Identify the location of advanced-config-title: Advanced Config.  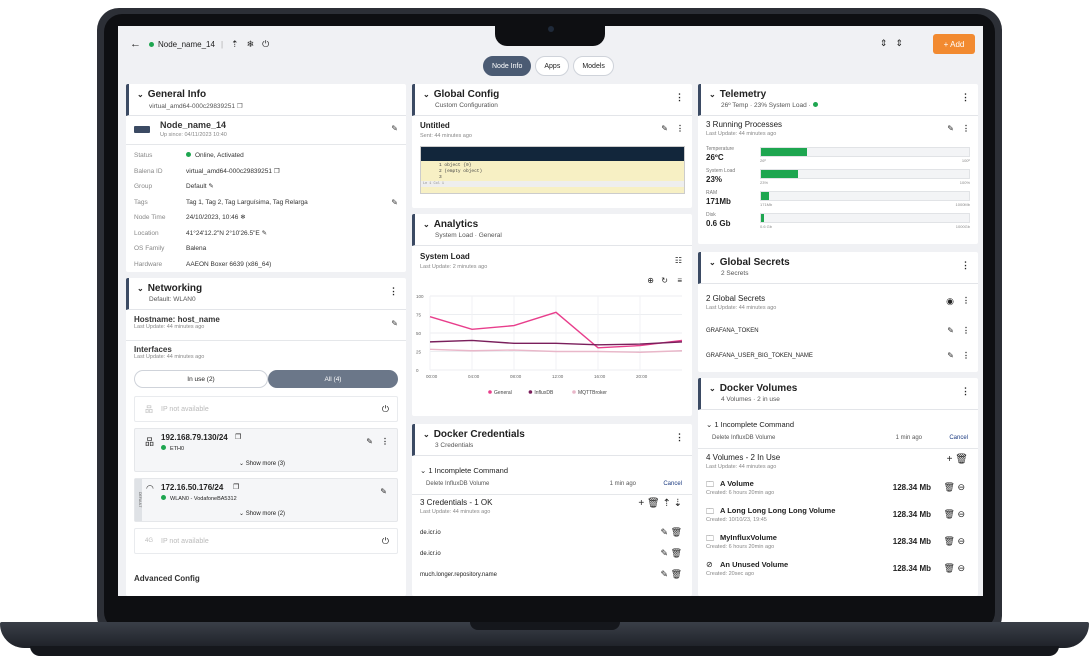
(167, 578).